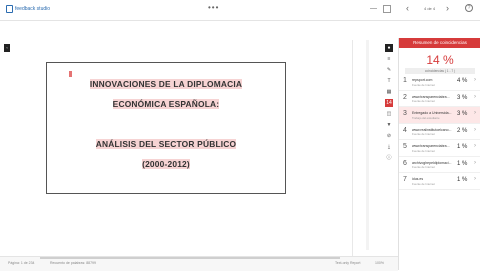 This screenshot has height=271, width=480. I want to click on match-number: 3, so click(405, 113).